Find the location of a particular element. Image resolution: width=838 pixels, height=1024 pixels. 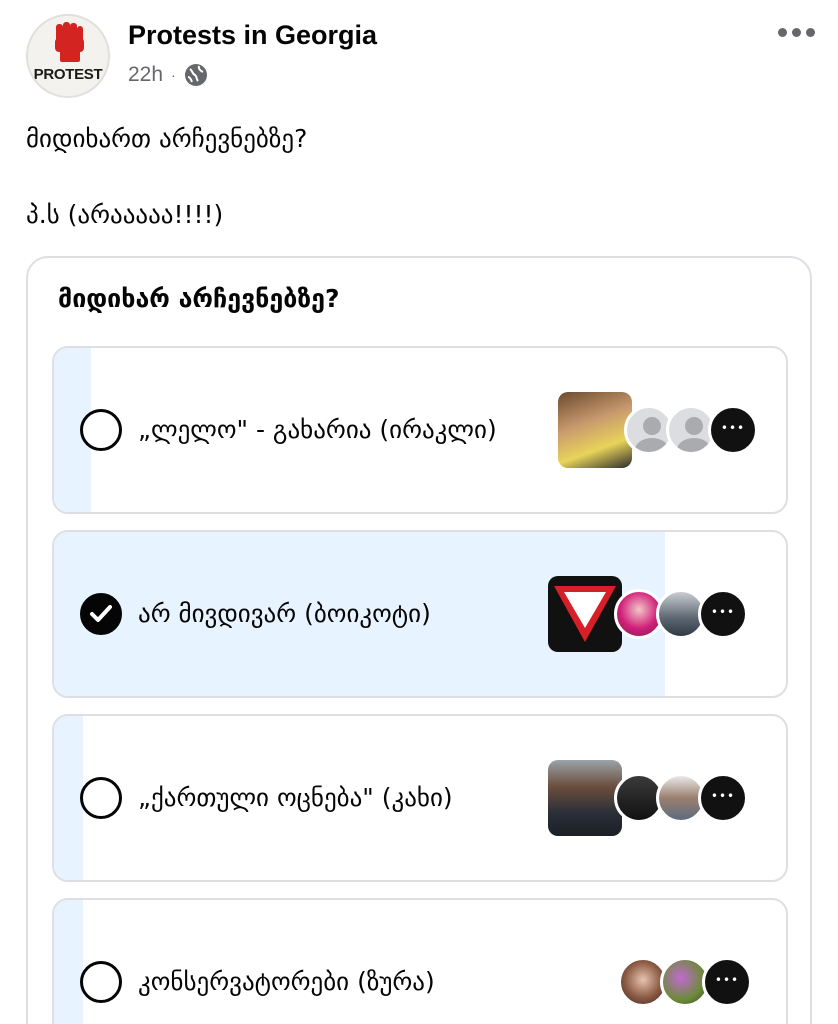

yield-sign-icon is located at coordinates (585, 614).